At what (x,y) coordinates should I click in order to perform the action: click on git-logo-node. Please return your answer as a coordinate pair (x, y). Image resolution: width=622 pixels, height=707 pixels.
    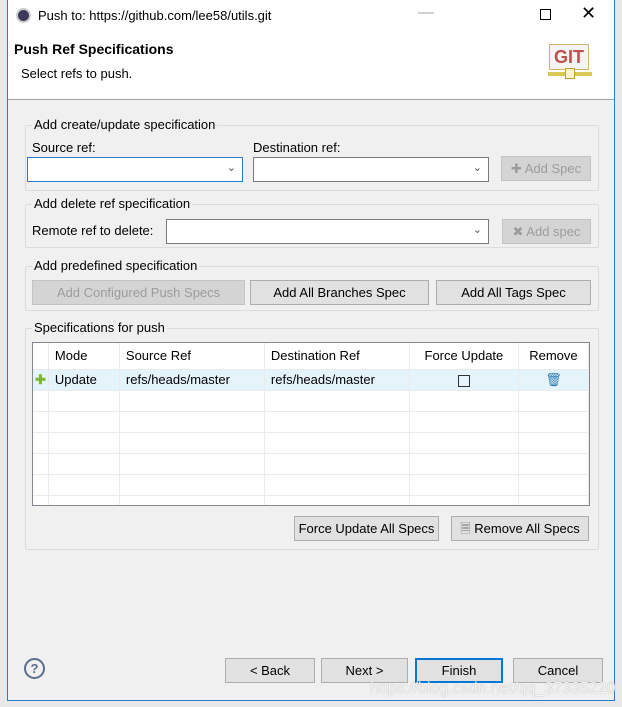
    Looking at the image, I should click on (570, 73).